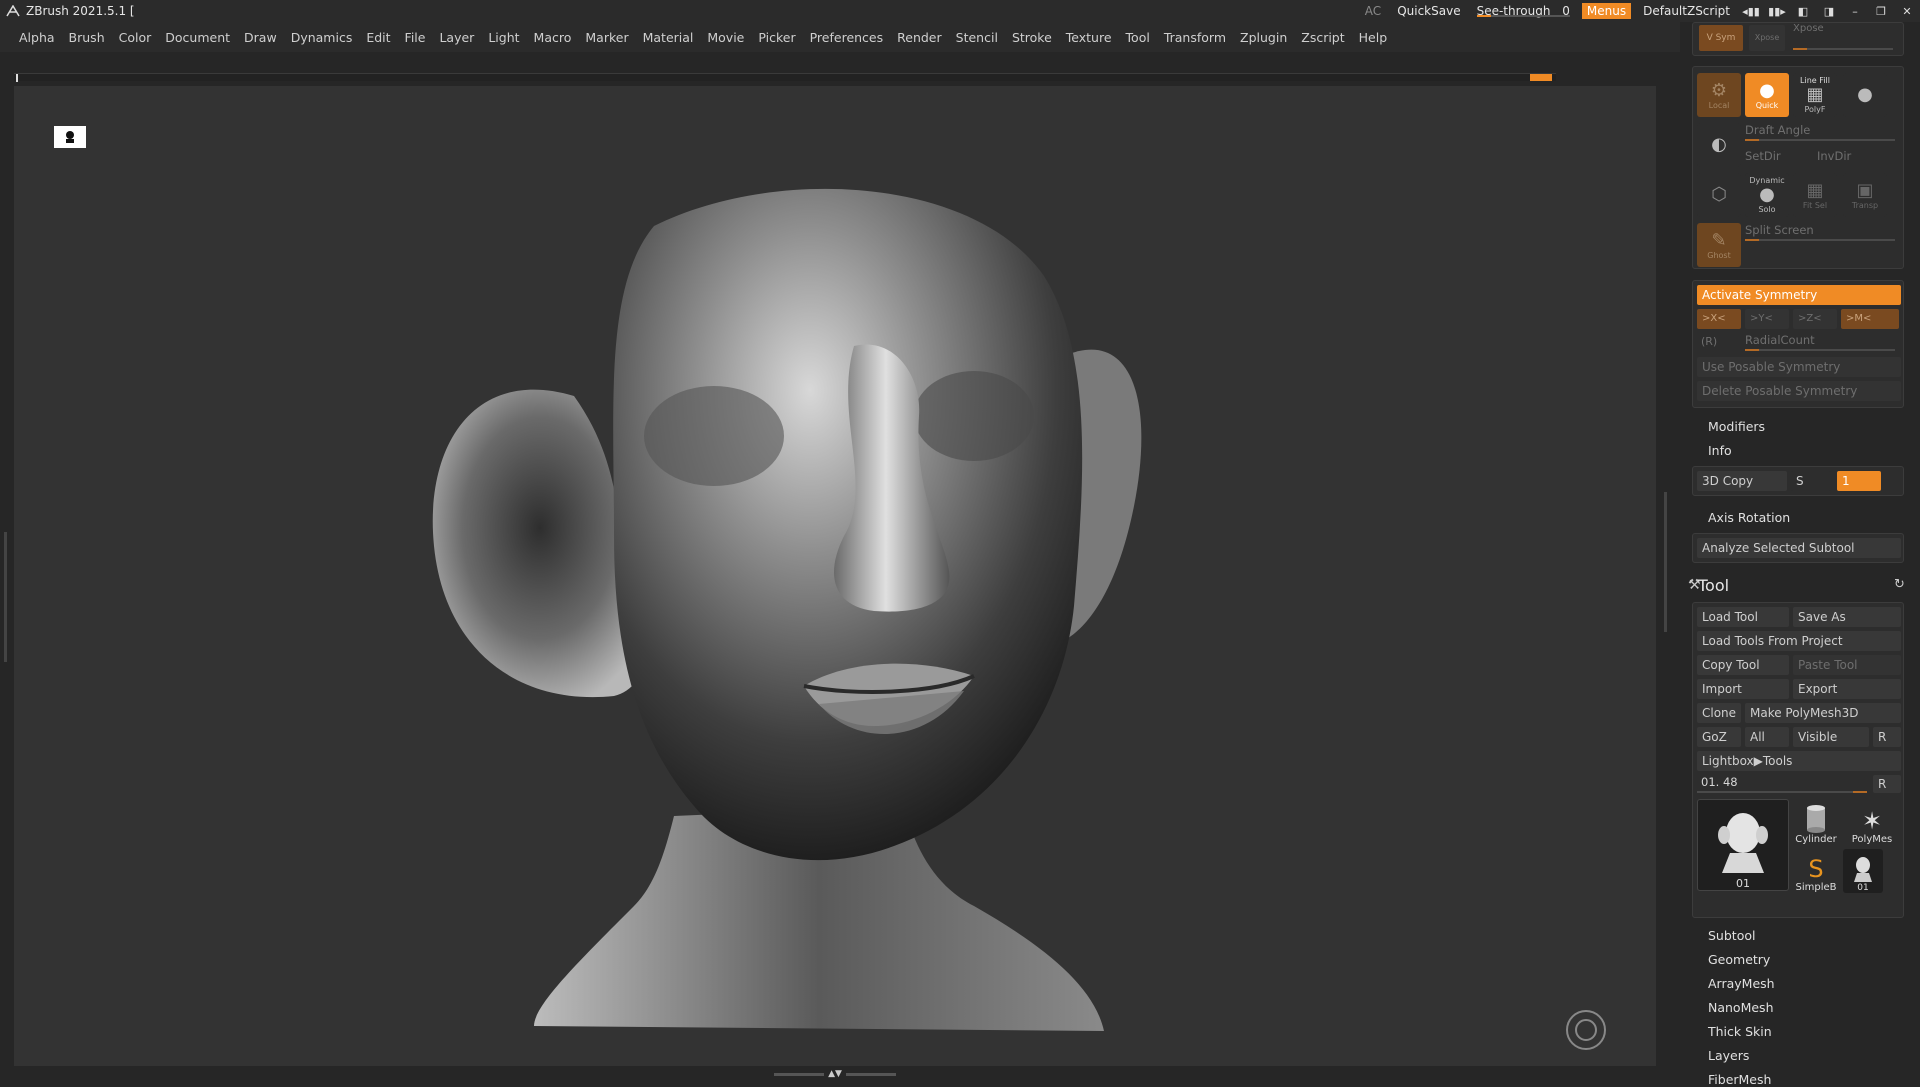  I want to click on goz-r-button: R, so click(1887, 737).